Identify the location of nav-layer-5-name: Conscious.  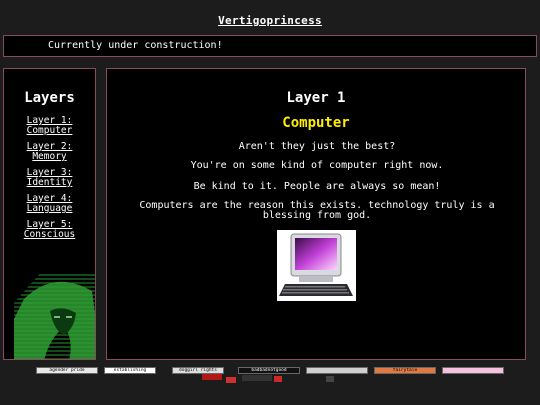
(49, 234).